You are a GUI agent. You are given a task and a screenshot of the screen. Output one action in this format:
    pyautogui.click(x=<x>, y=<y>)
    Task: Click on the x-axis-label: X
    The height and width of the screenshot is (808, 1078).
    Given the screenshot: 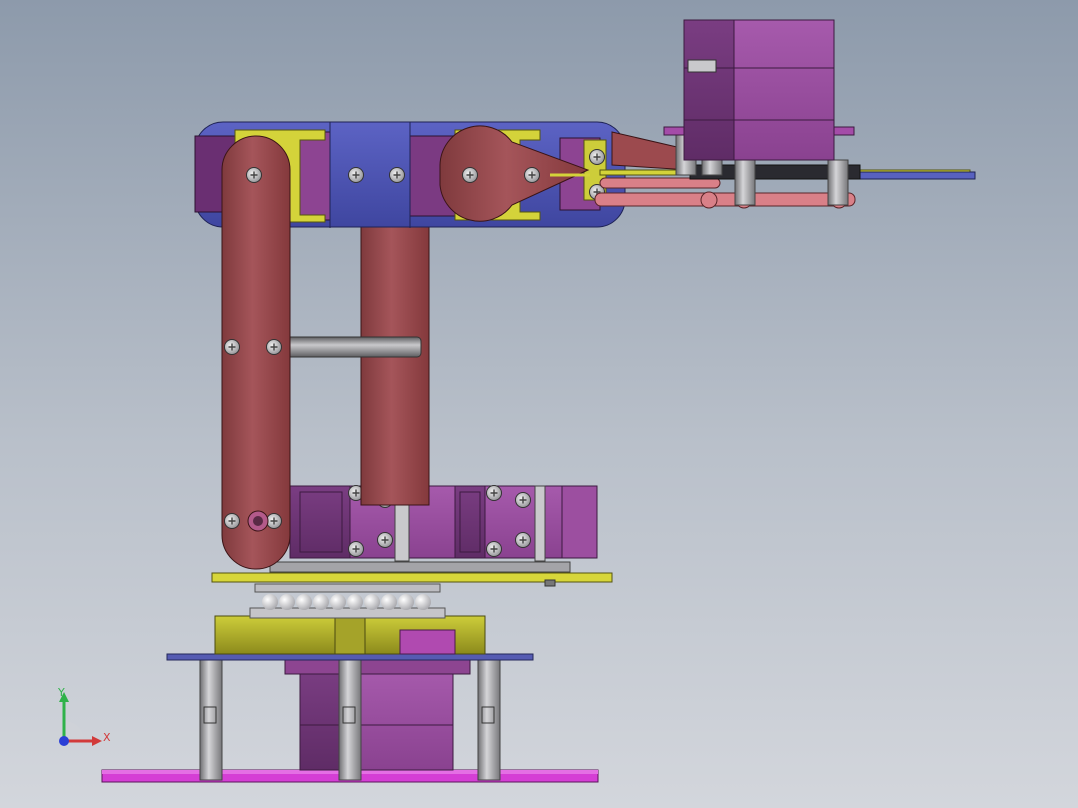 What is the action you would take?
    pyautogui.click(x=107, y=737)
    